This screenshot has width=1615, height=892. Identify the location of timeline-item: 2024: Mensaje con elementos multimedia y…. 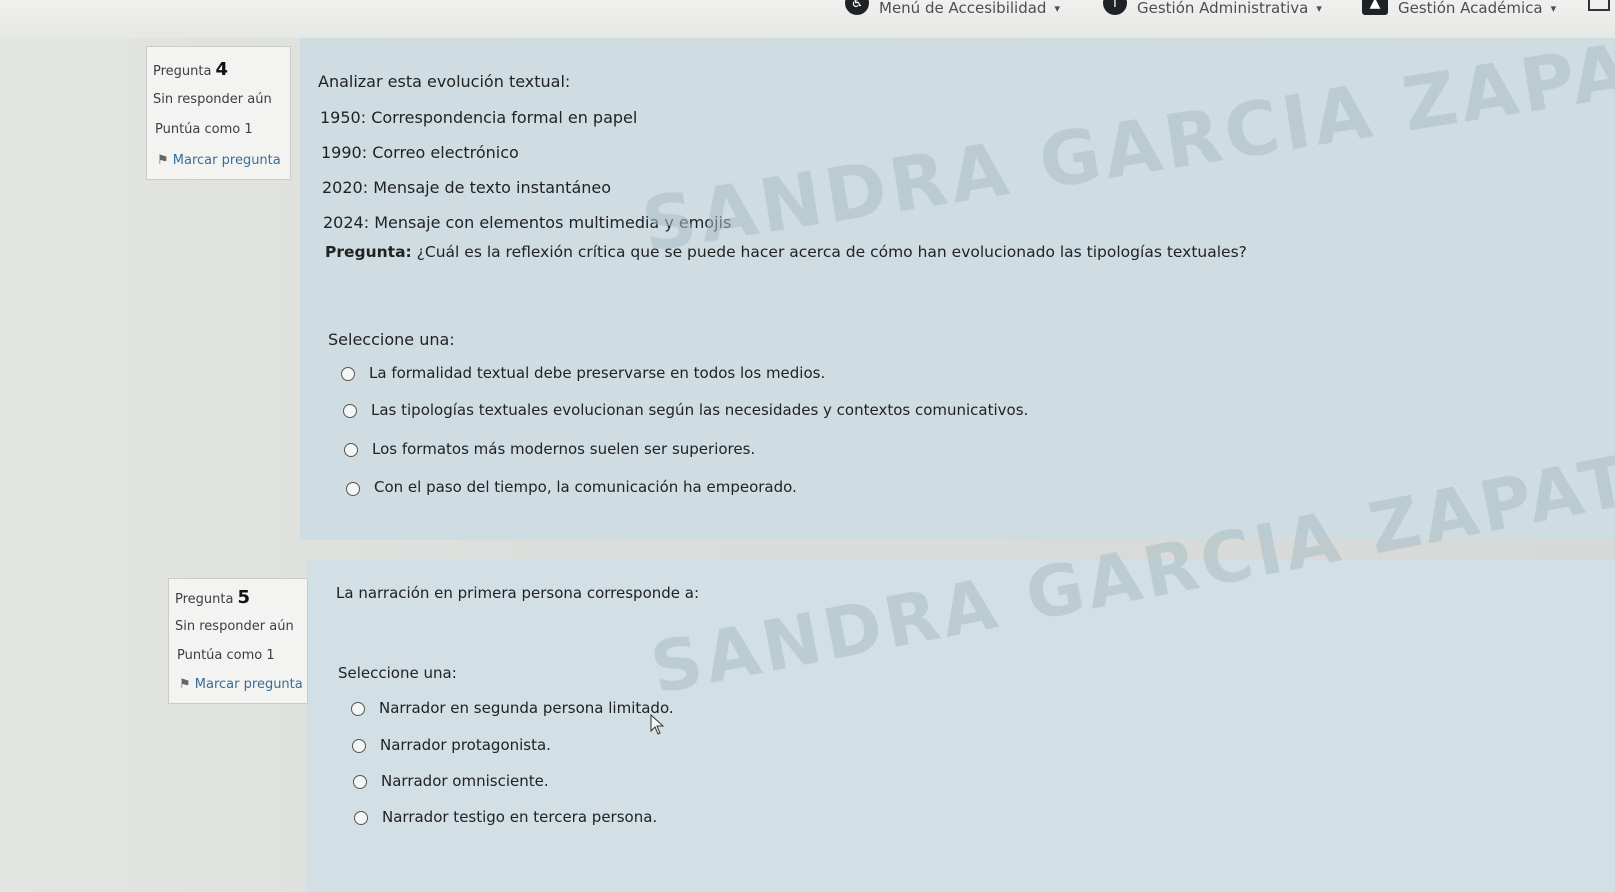
(527, 222).